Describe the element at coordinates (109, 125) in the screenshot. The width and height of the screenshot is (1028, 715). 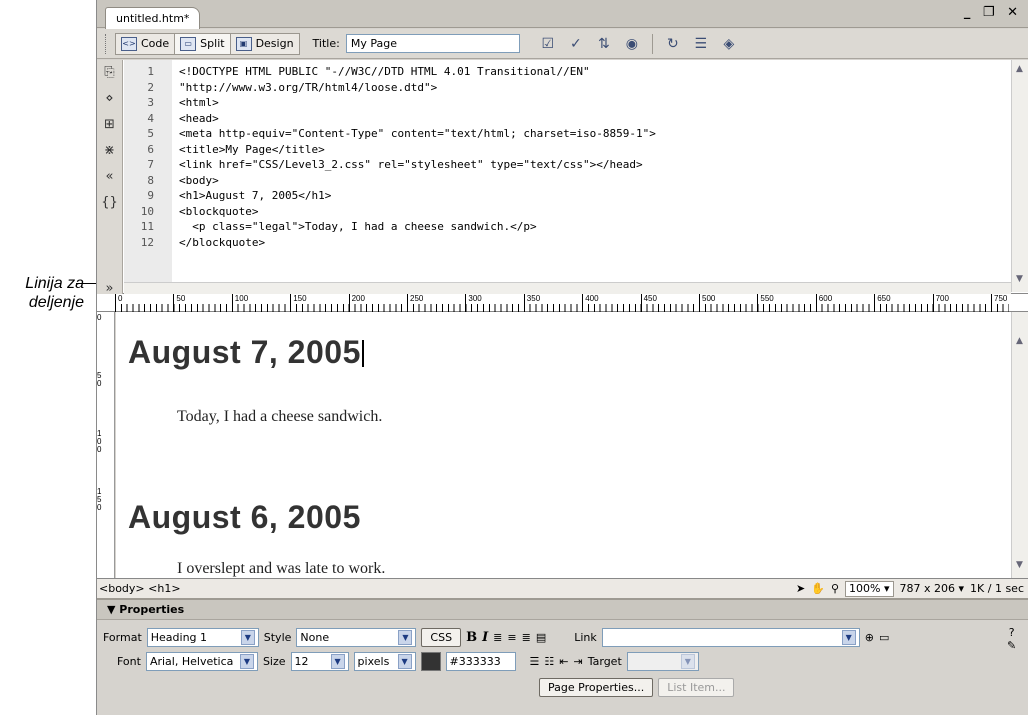
I see `collapse-selection-icon: ⊞` at that location.